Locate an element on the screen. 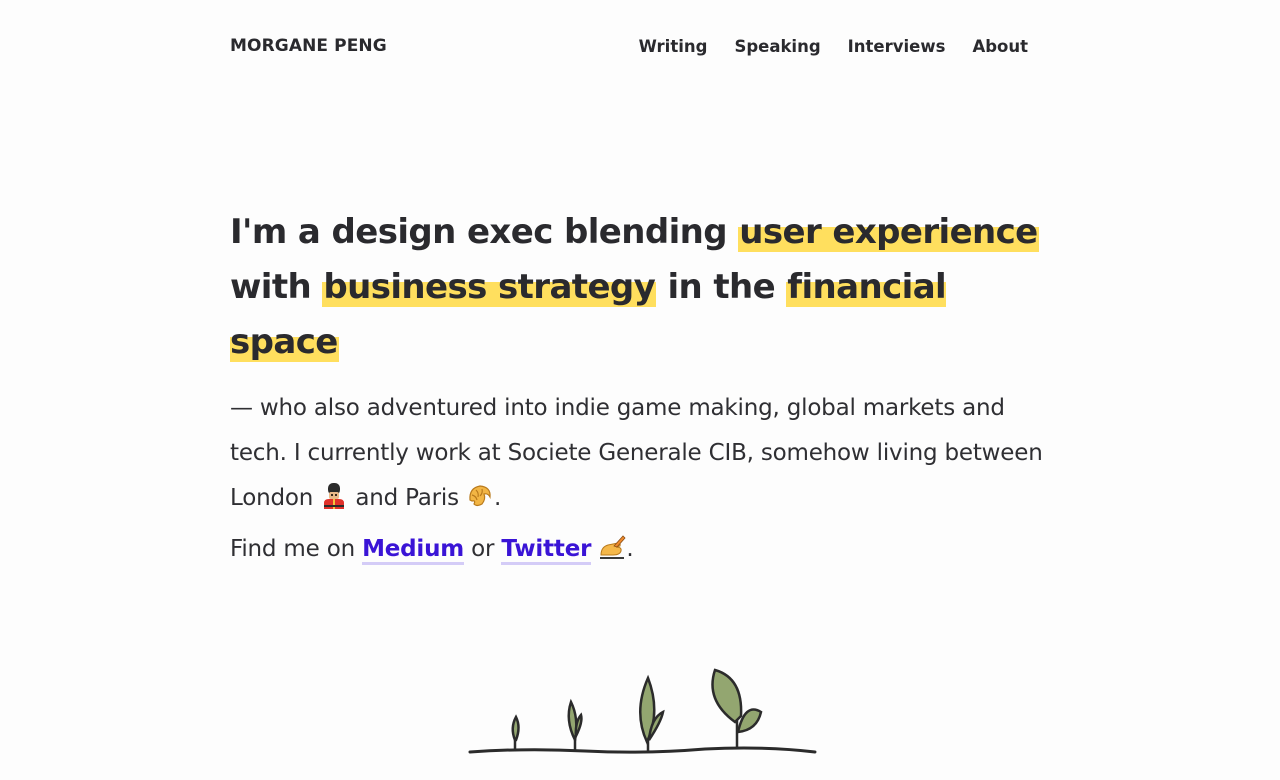 This screenshot has width=1280, height=780. headline-text: I'm a design exec blending is located at coordinates (484, 232).